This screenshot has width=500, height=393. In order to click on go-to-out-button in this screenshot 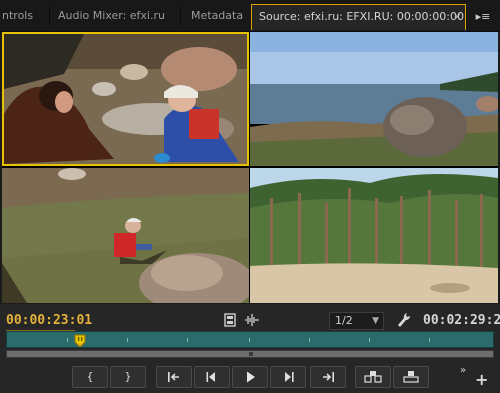, I will do `click(328, 377)`.